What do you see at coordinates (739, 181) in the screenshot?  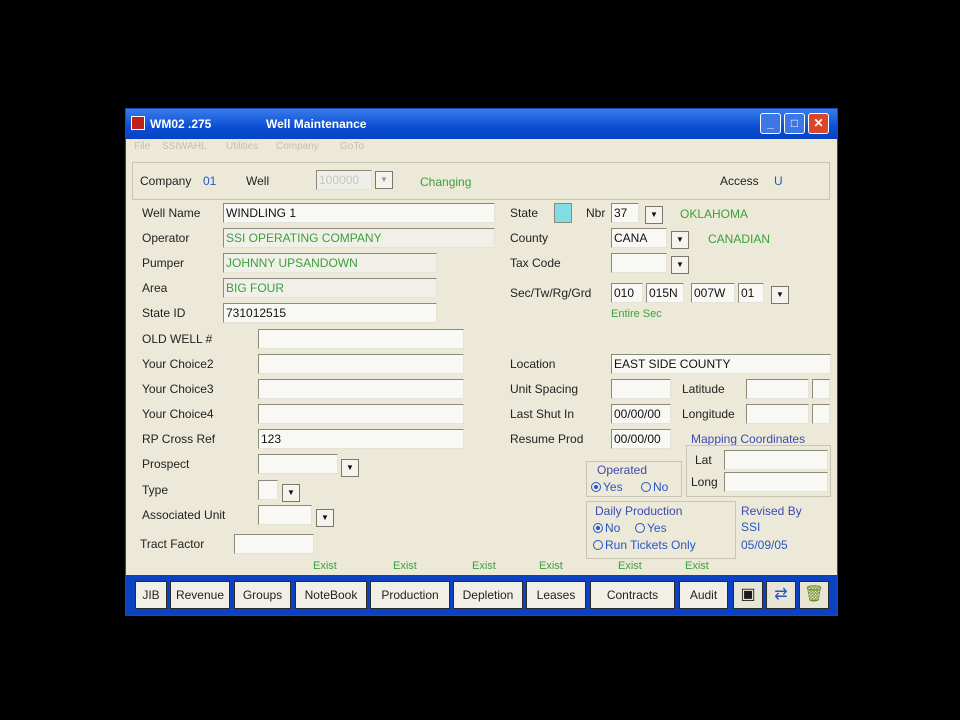 I see `access-label: Access` at bounding box center [739, 181].